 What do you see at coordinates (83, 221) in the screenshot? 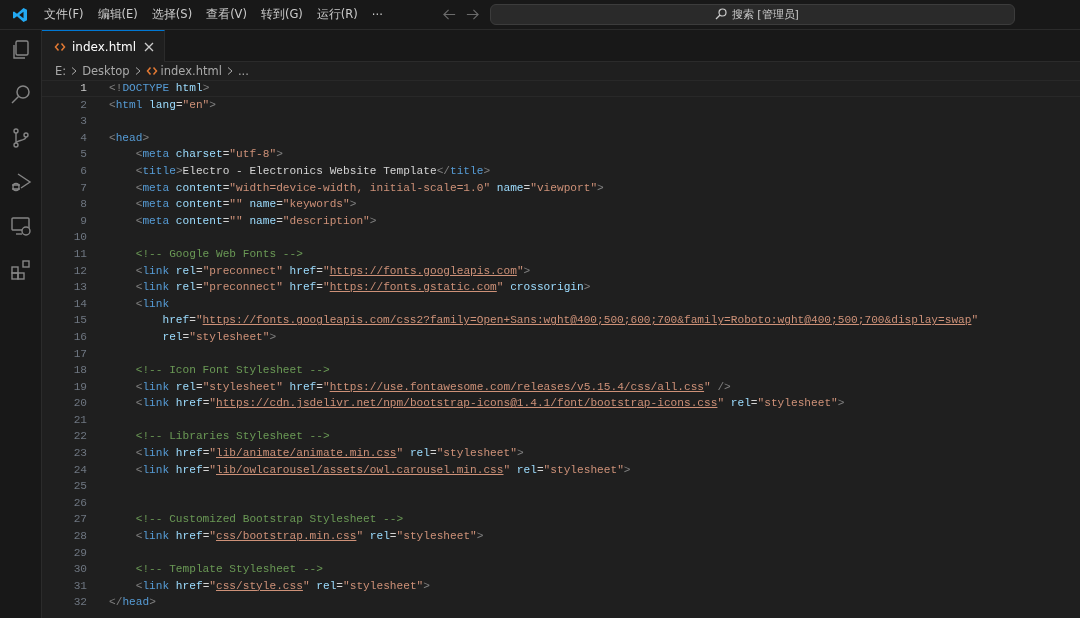
I see `line-number: 9` at bounding box center [83, 221].